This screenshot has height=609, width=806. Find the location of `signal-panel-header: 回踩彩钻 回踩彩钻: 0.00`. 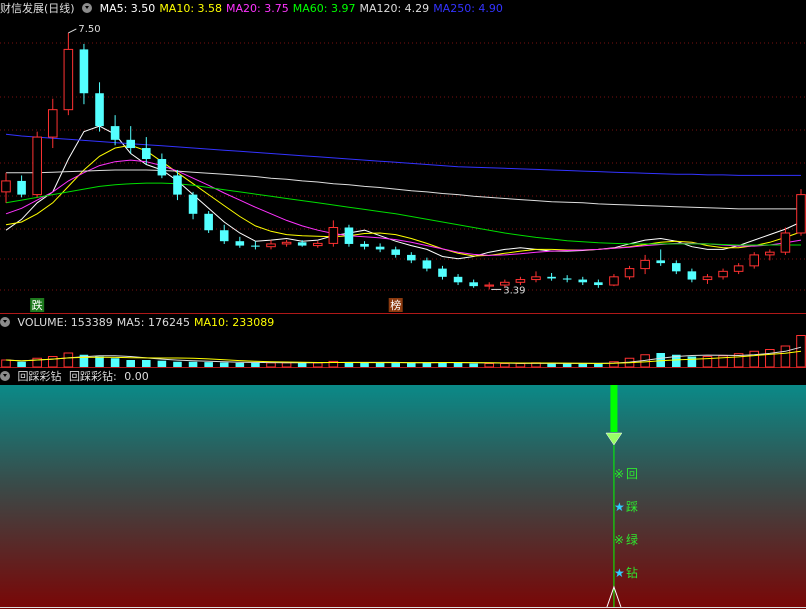

signal-panel-header: 回踩彩钻 回踩彩钻: 0.00 is located at coordinates (76, 376).